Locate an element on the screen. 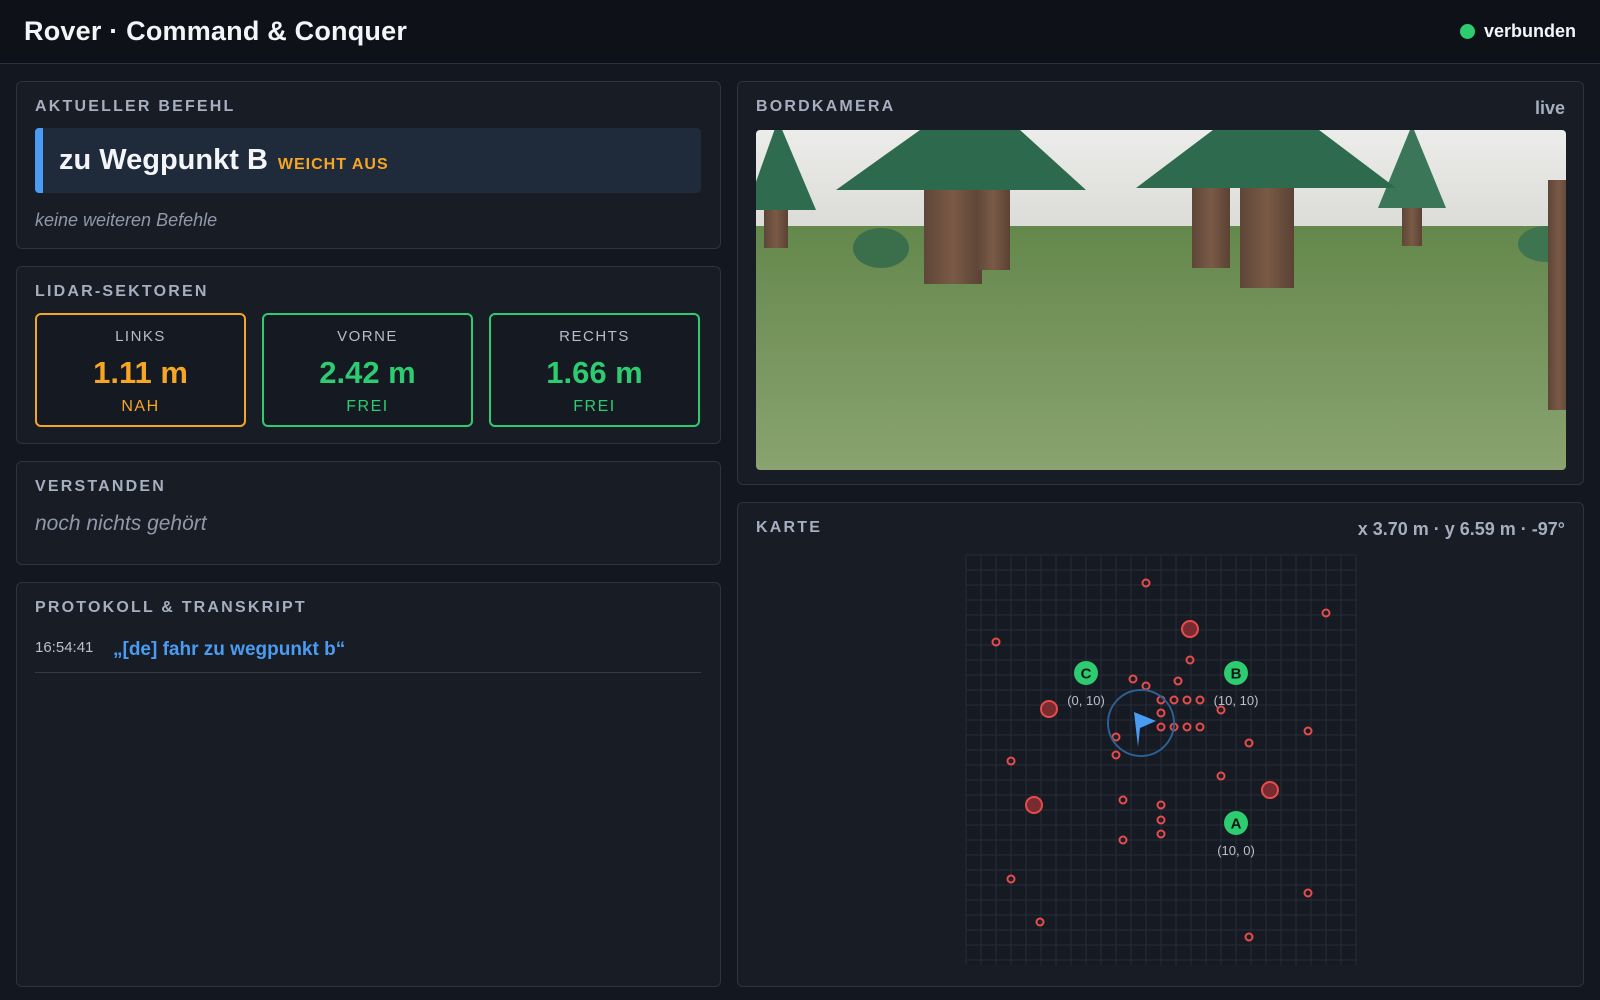 The width and height of the screenshot is (1600, 1000). command-queue-note: keine weiteren Befehle is located at coordinates (126, 220).